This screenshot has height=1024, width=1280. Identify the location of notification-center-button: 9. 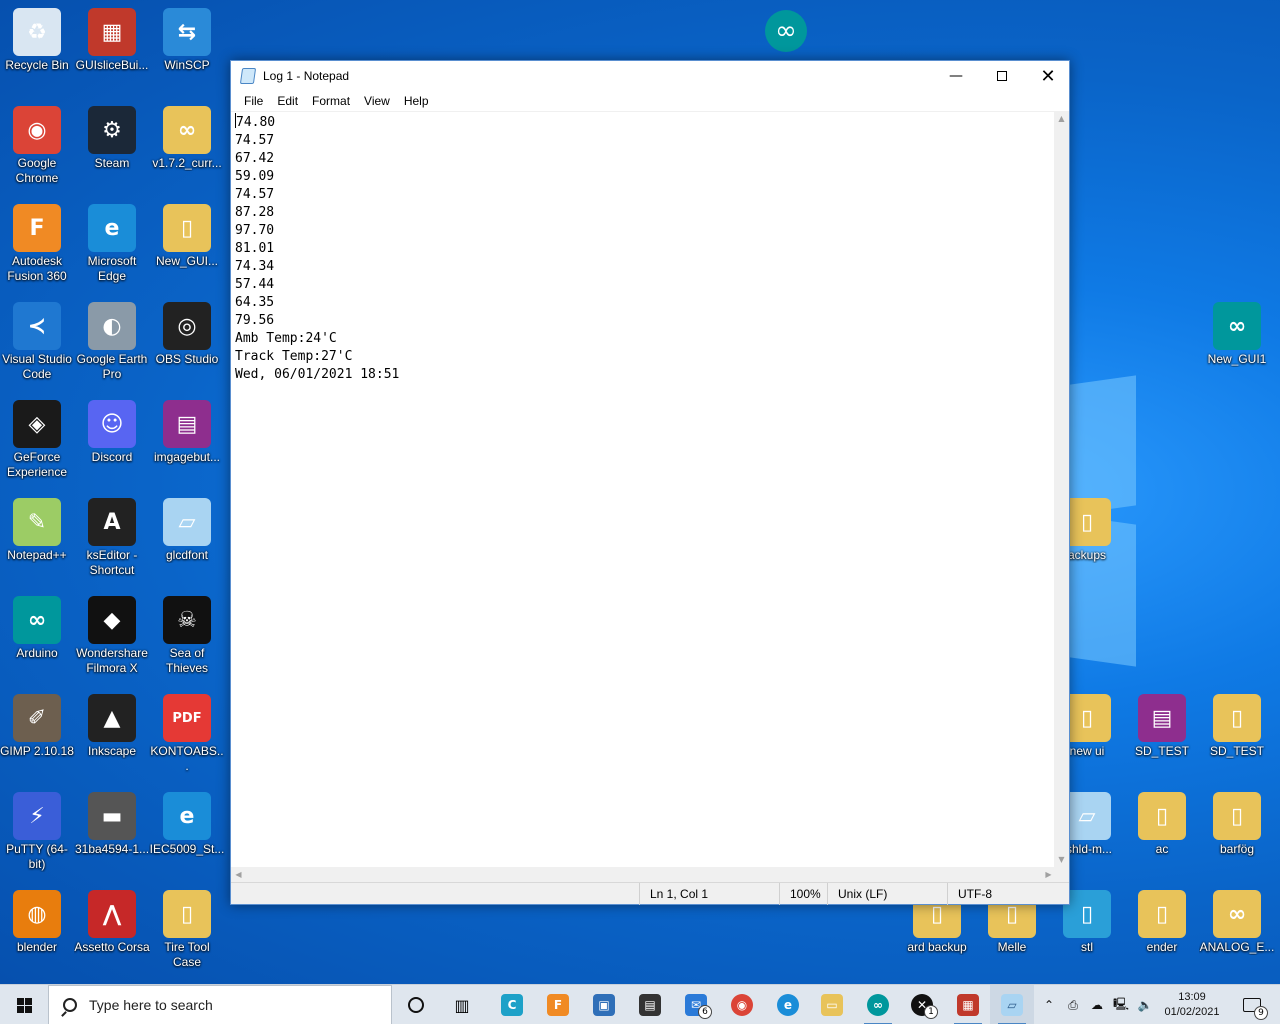
(1252, 1004).